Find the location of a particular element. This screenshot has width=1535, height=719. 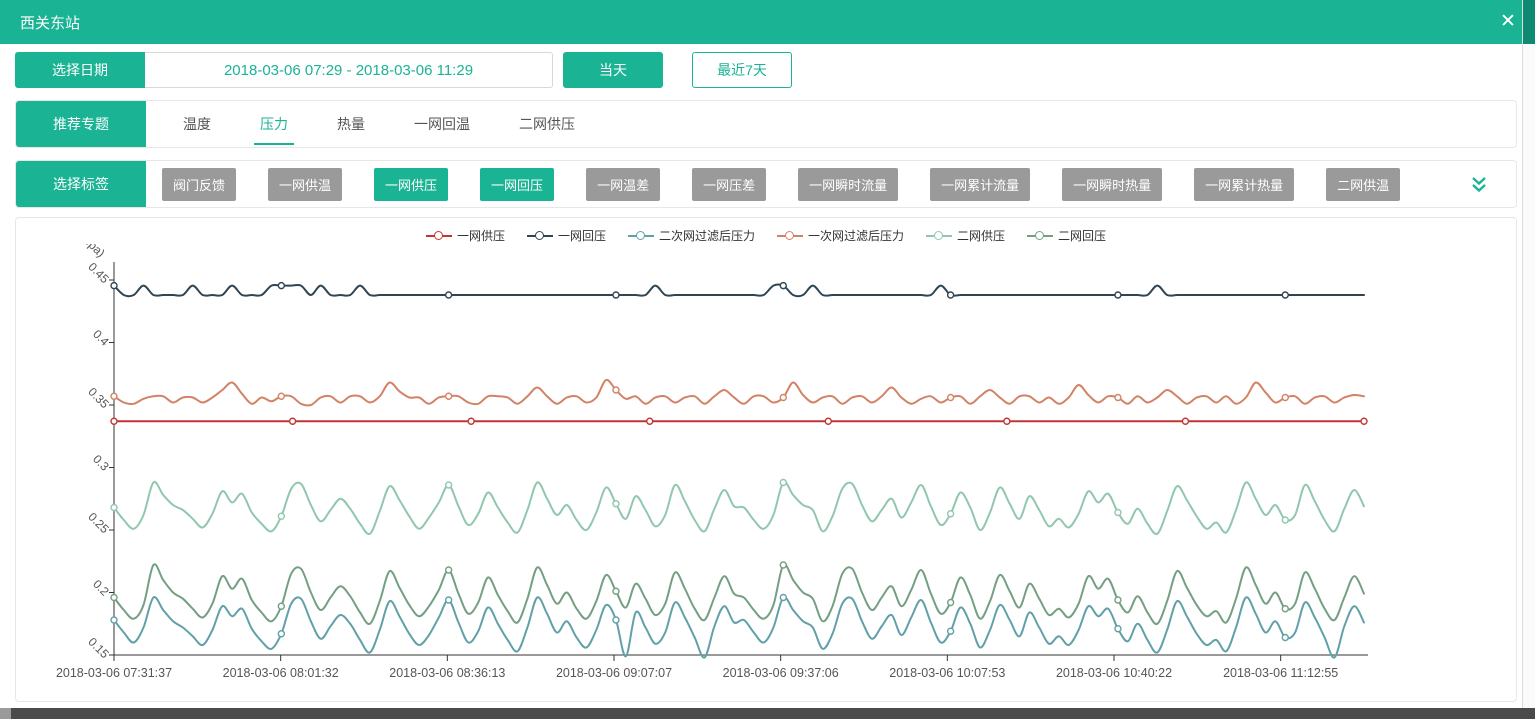

tag-button-2: 一网供压 is located at coordinates (411, 184).